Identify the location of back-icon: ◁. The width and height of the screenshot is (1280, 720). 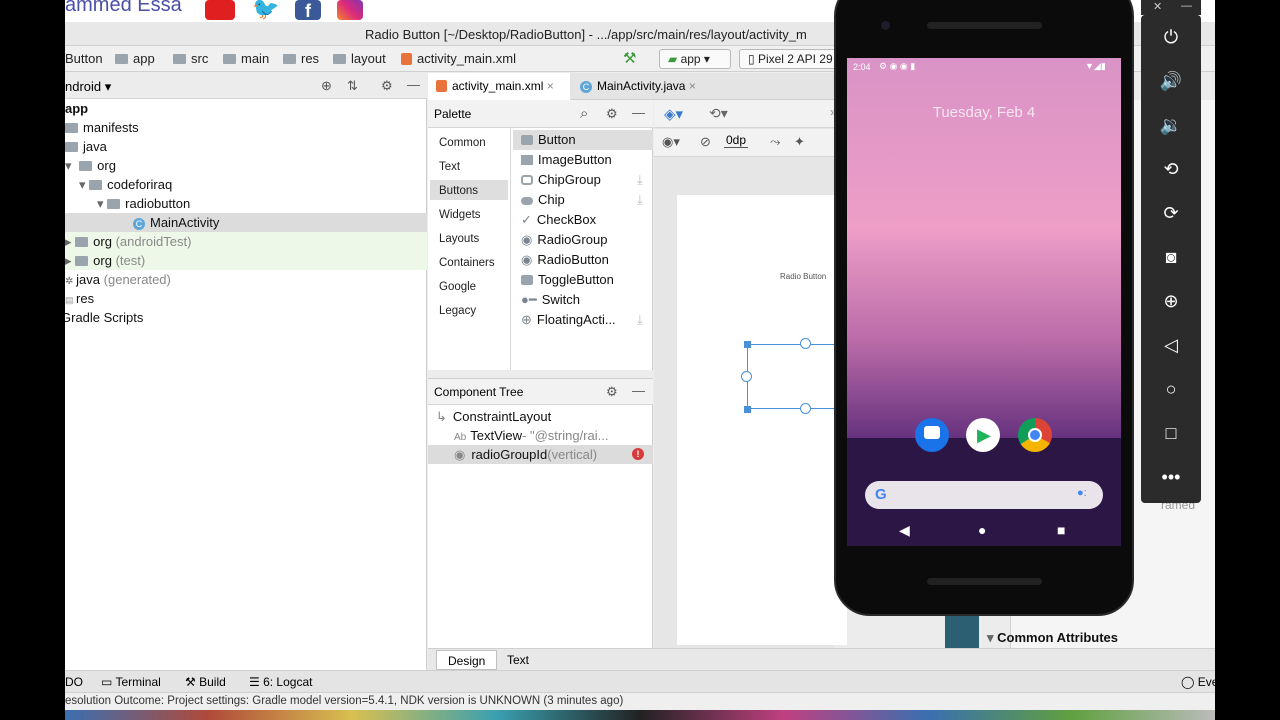
(1171, 345).